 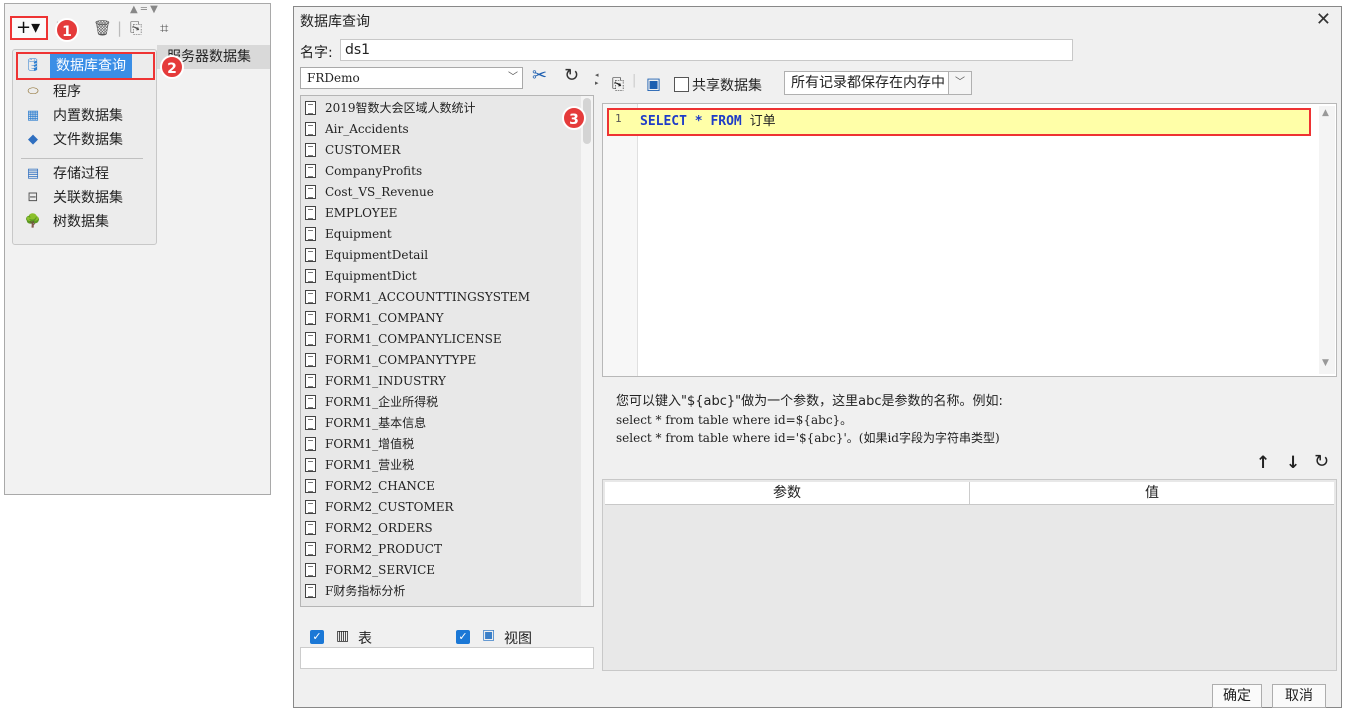 I want to click on list-item: FORM1_COMPANYTYPE, so click(x=441, y=360).